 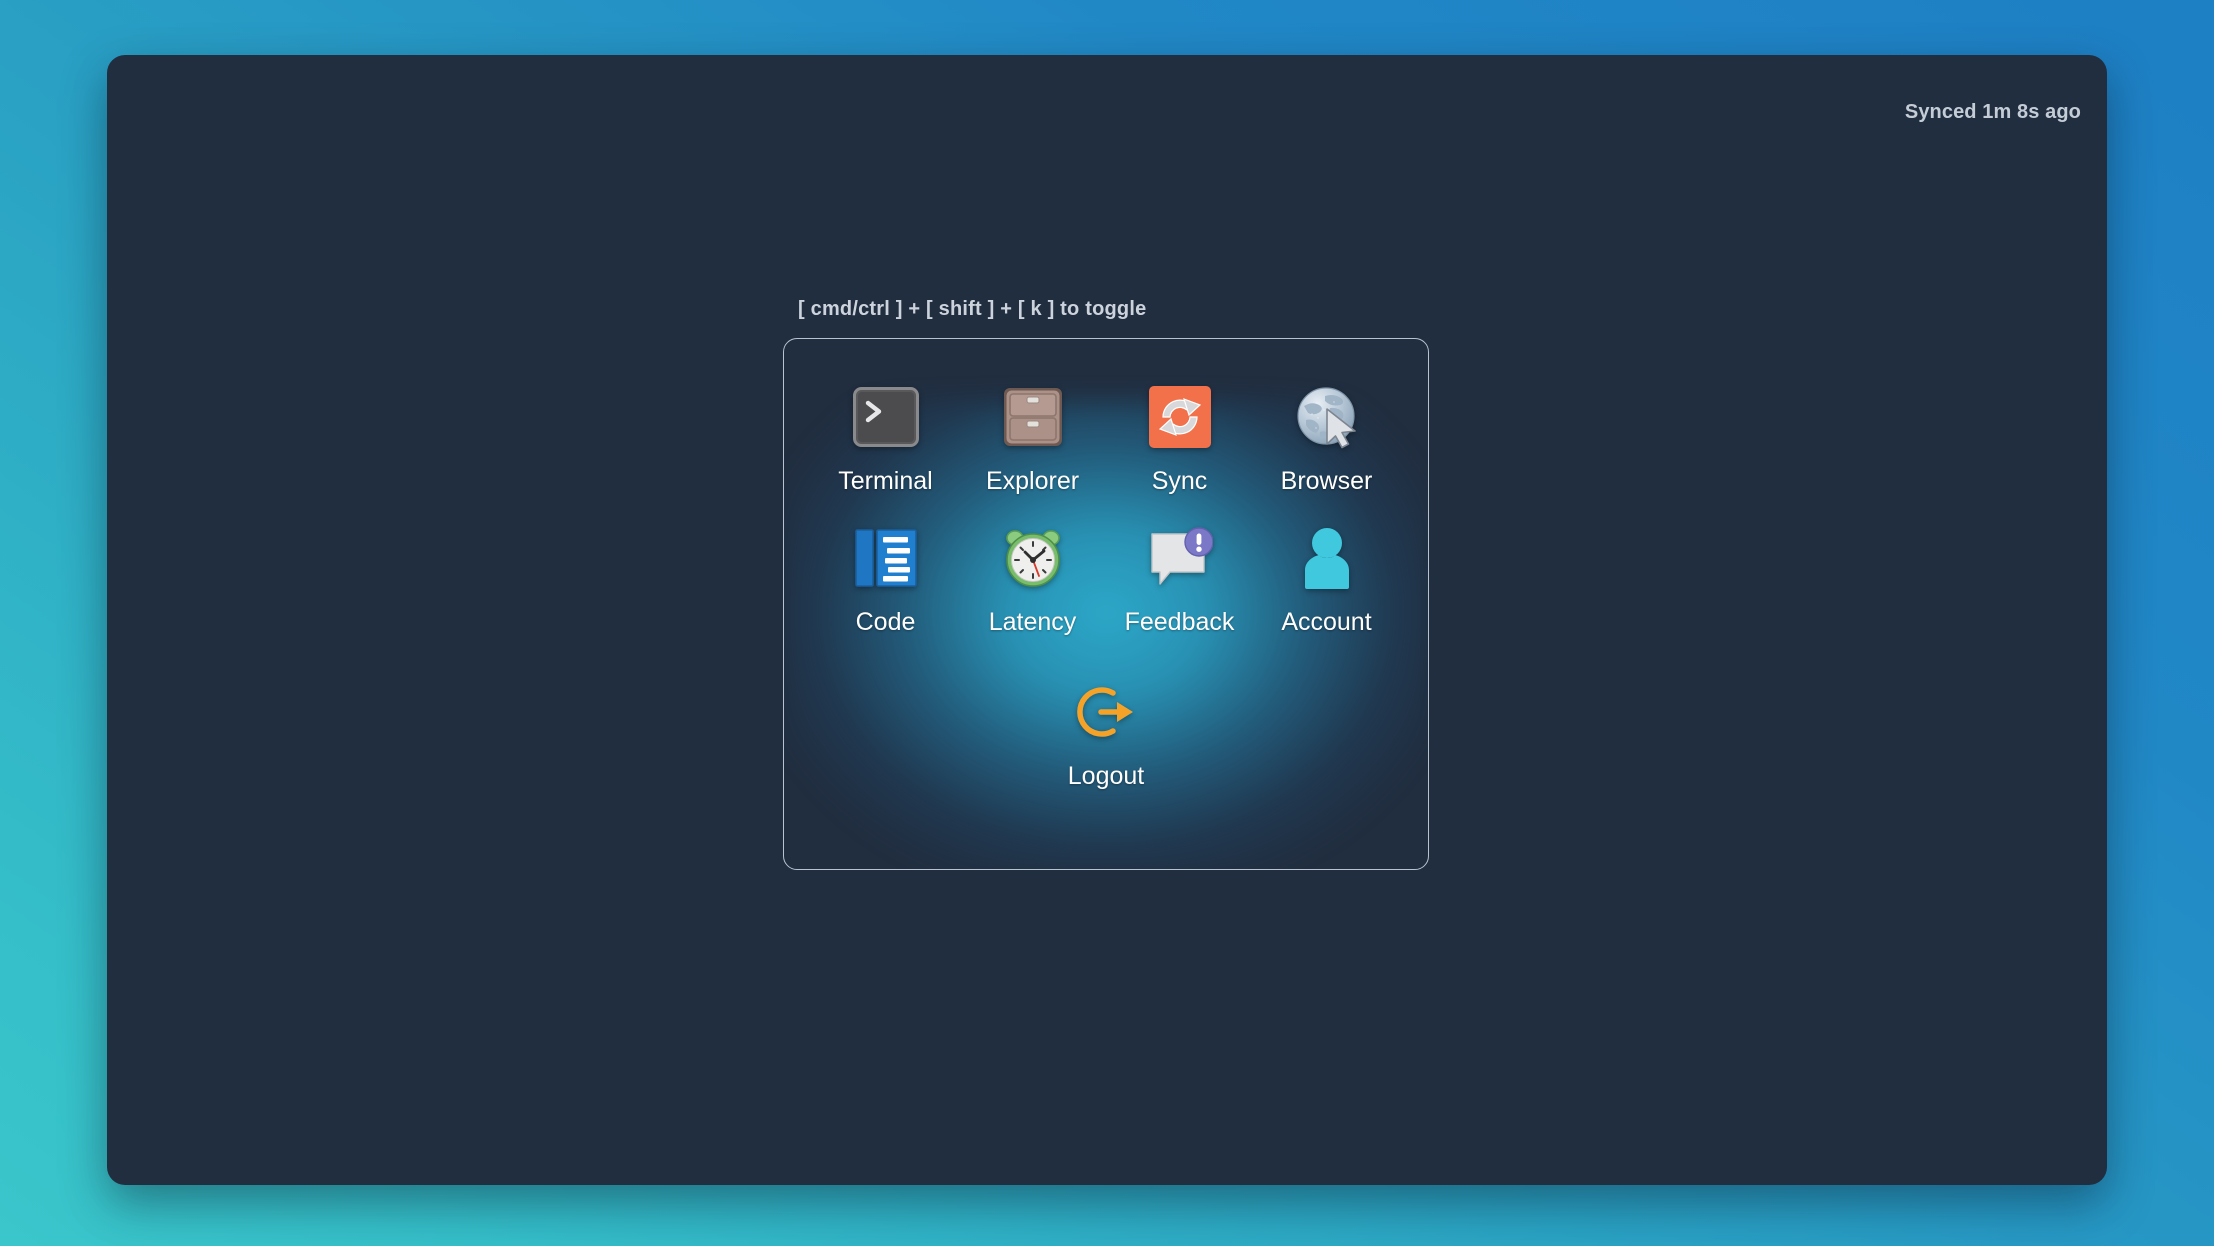 What do you see at coordinates (1326, 622) in the screenshot?
I see `launcher-item-label: Account` at bounding box center [1326, 622].